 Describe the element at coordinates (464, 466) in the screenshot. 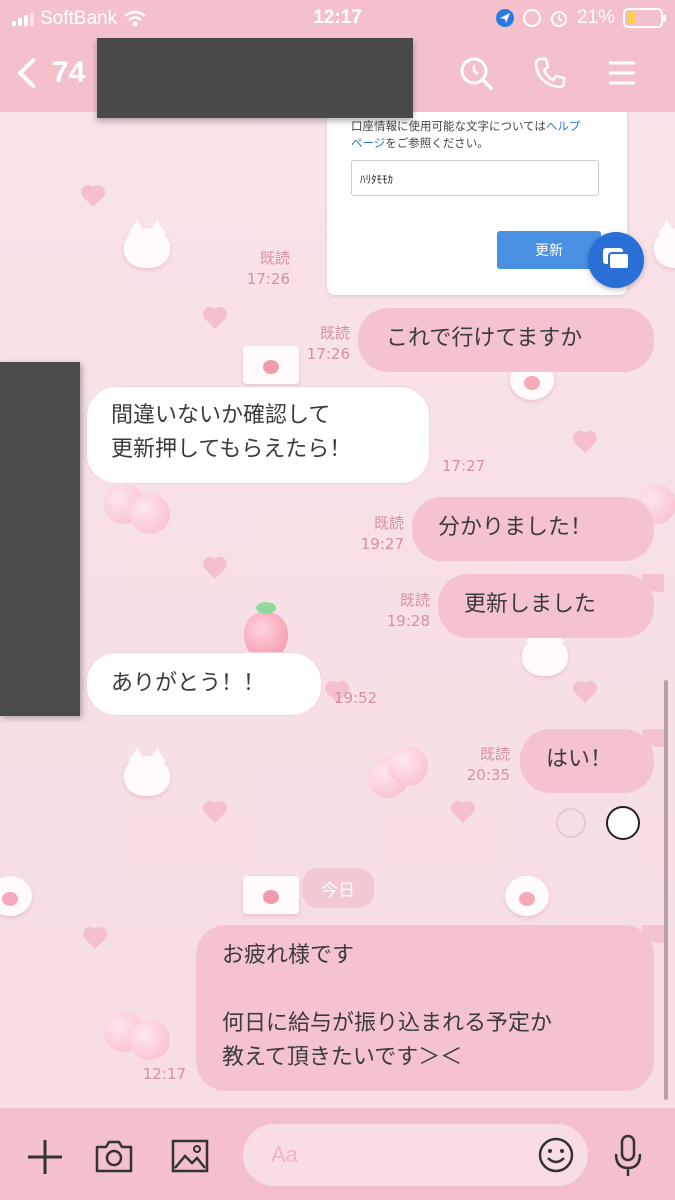

I see `message-time: 17:27` at that location.